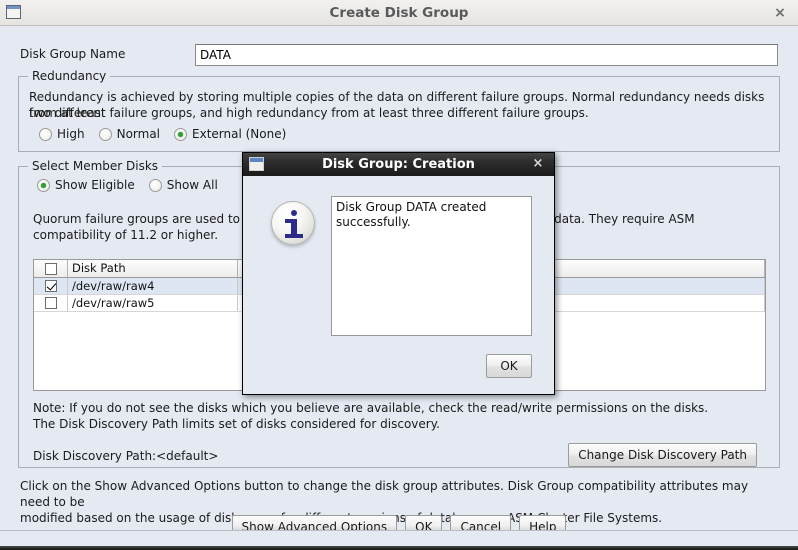 This screenshot has height=550, width=798. I want to click on close-icon: ×, so click(780, 13).